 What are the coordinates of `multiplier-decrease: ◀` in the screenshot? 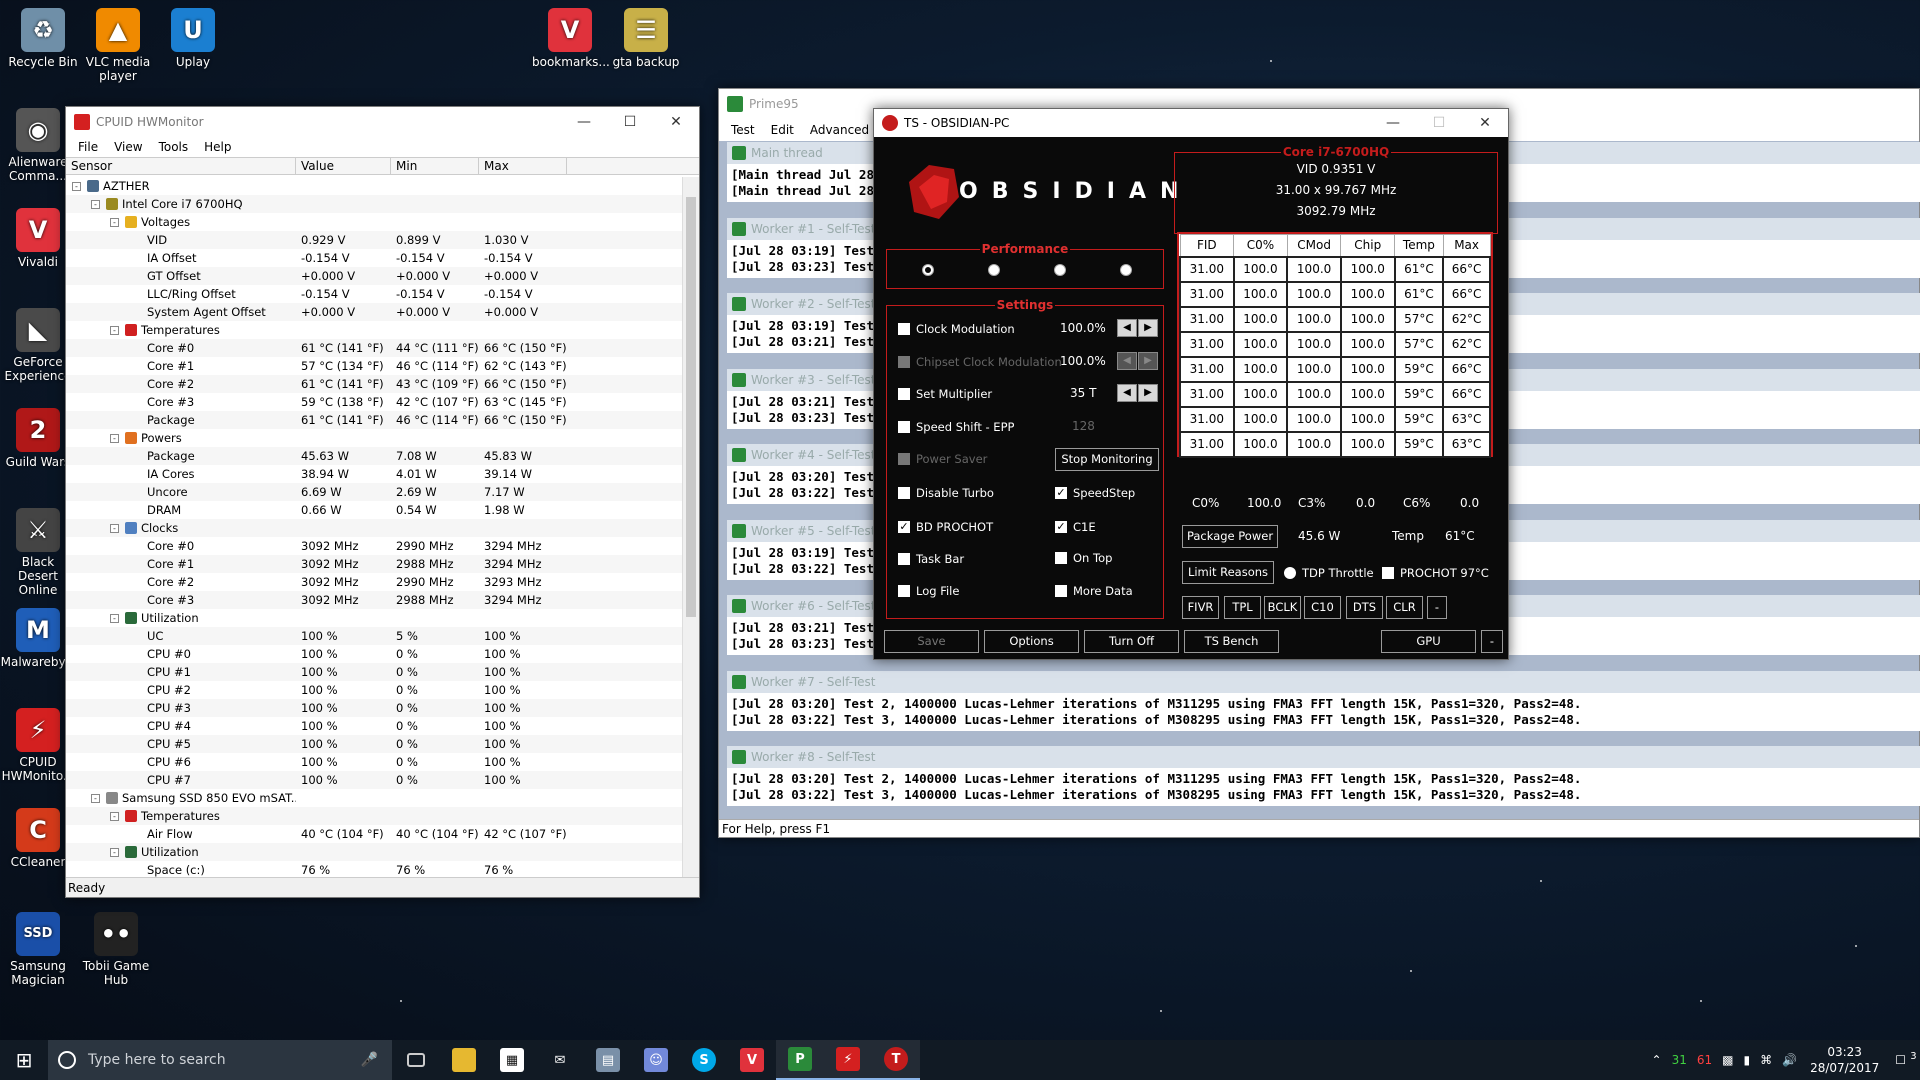 It's located at (1127, 393).